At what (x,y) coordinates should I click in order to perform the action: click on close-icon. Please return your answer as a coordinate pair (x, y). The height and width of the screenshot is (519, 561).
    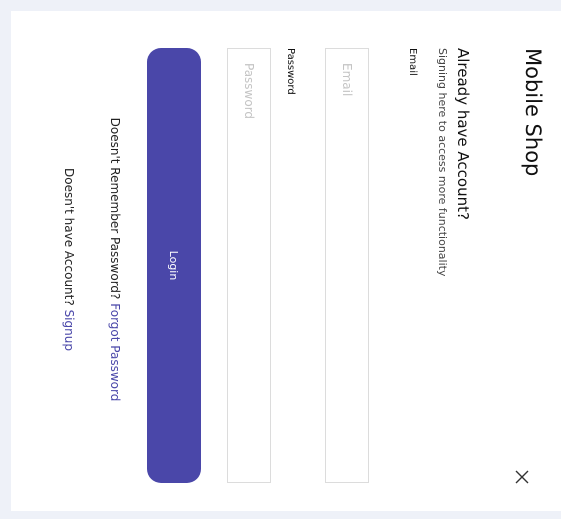
    Looking at the image, I should click on (522, 477).